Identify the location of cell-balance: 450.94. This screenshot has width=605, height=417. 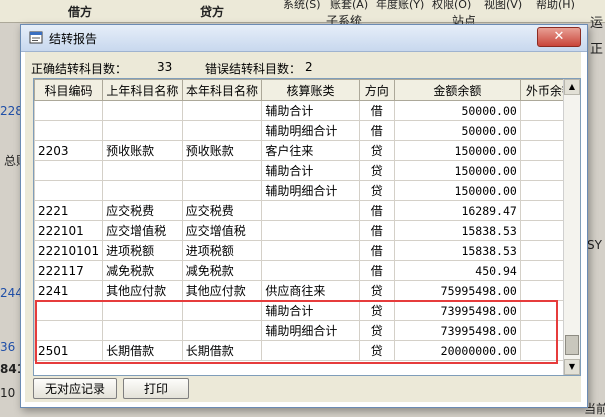
(457, 270).